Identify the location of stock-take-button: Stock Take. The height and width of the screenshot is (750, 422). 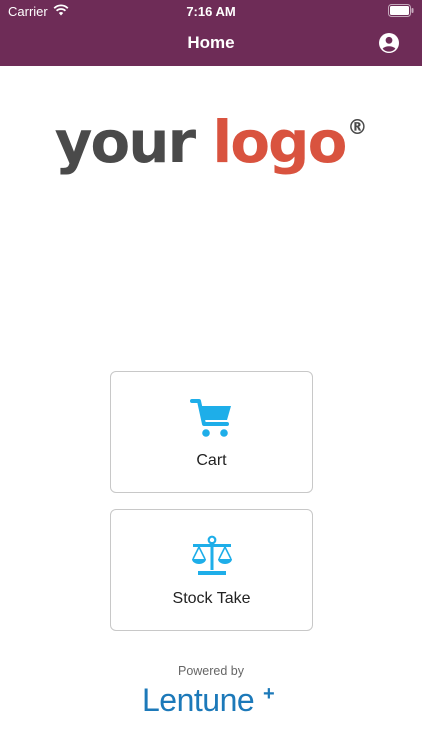
(211, 570).